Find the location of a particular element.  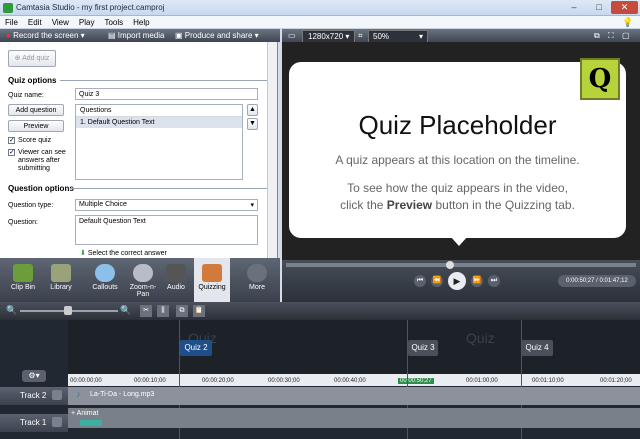

preview-toolbar: ▭ 1280x720 ▾ ⌗ 50% ▾ ⧉ ⛶ ▢ is located at coordinates (461, 36).